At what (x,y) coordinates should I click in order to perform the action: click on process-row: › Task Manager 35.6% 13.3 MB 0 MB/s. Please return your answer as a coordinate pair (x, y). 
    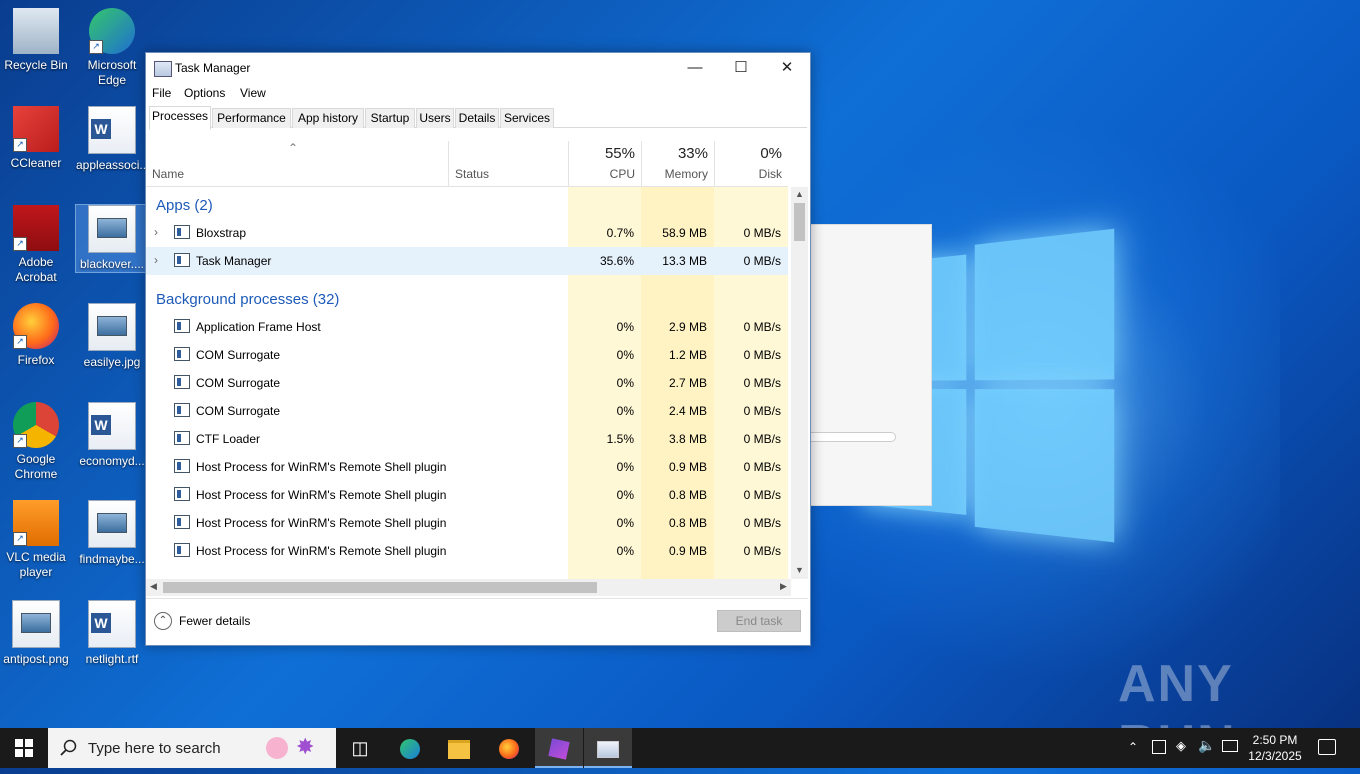
    Looking at the image, I should click on (467, 261).